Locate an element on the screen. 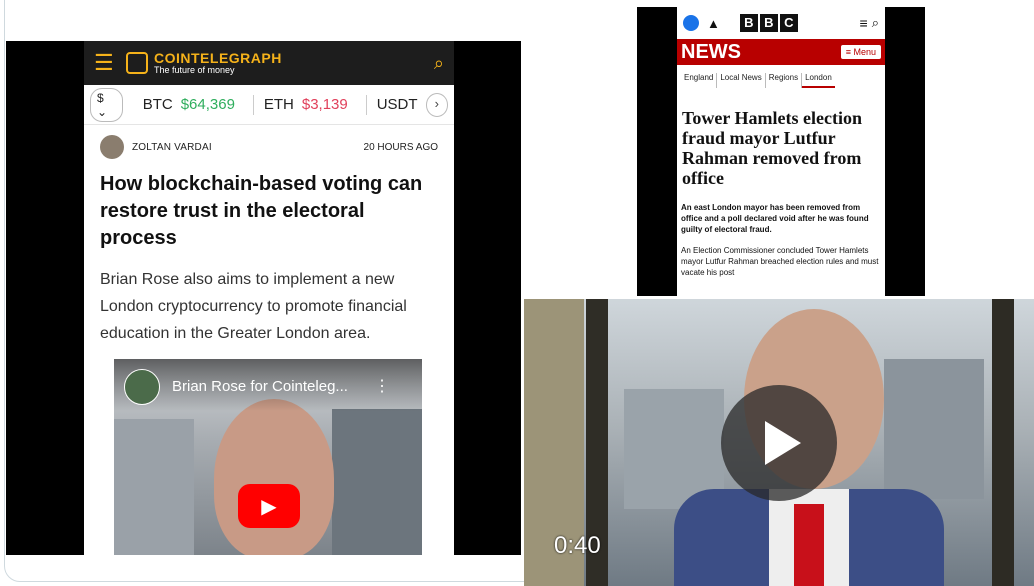 This screenshot has width=1034, height=586. bbc-logo-letter: C is located at coordinates (788, 23).